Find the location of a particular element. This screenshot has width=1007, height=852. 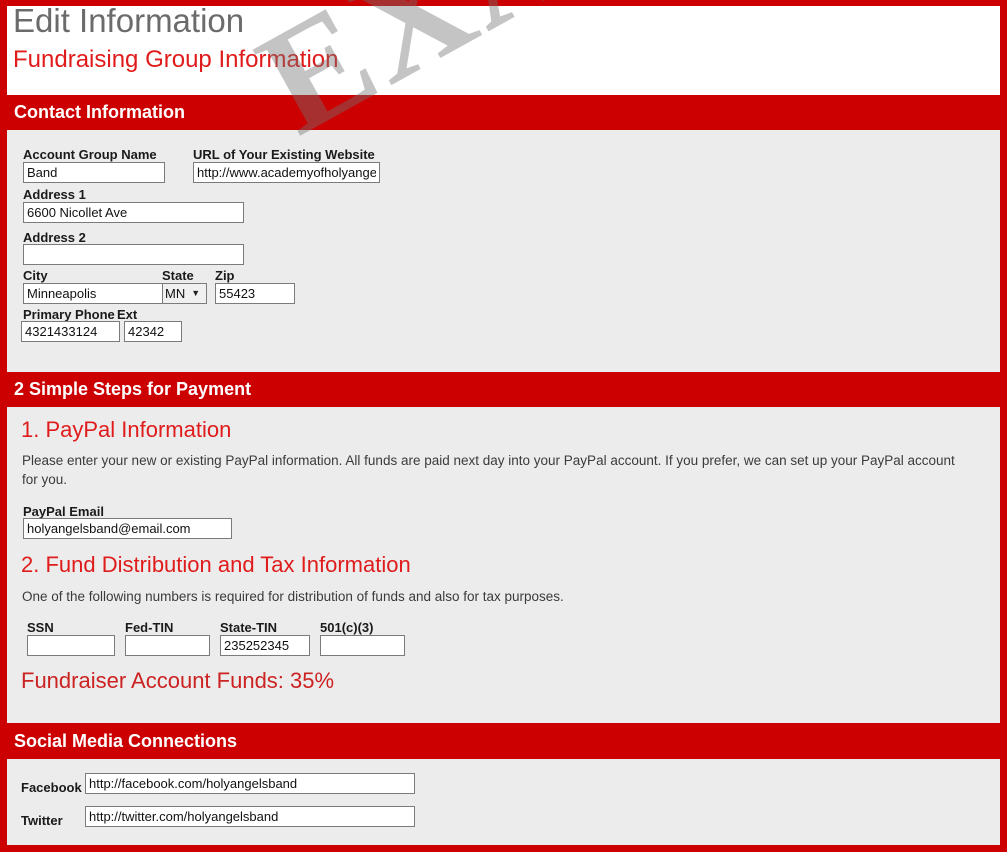

label-website-url: URL of Your Existing Website is located at coordinates (284, 154).